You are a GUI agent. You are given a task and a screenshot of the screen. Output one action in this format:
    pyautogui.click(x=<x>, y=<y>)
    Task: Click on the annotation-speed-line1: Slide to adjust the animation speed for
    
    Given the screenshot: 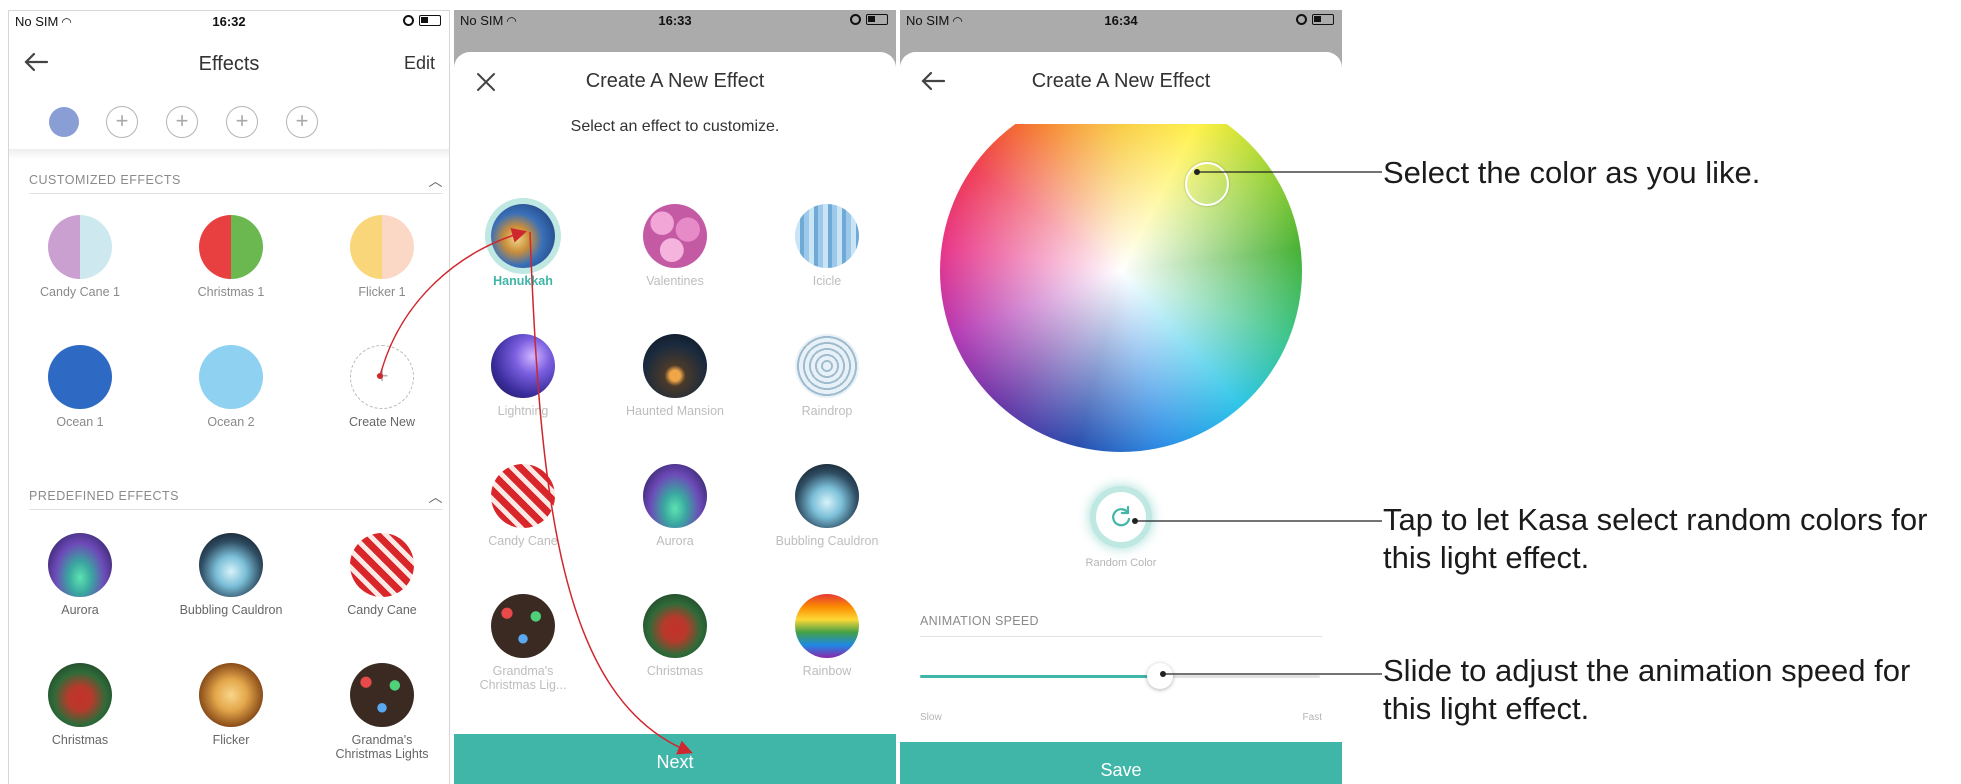 What is the action you would take?
    pyautogui.click(x=1647, y=670)
    